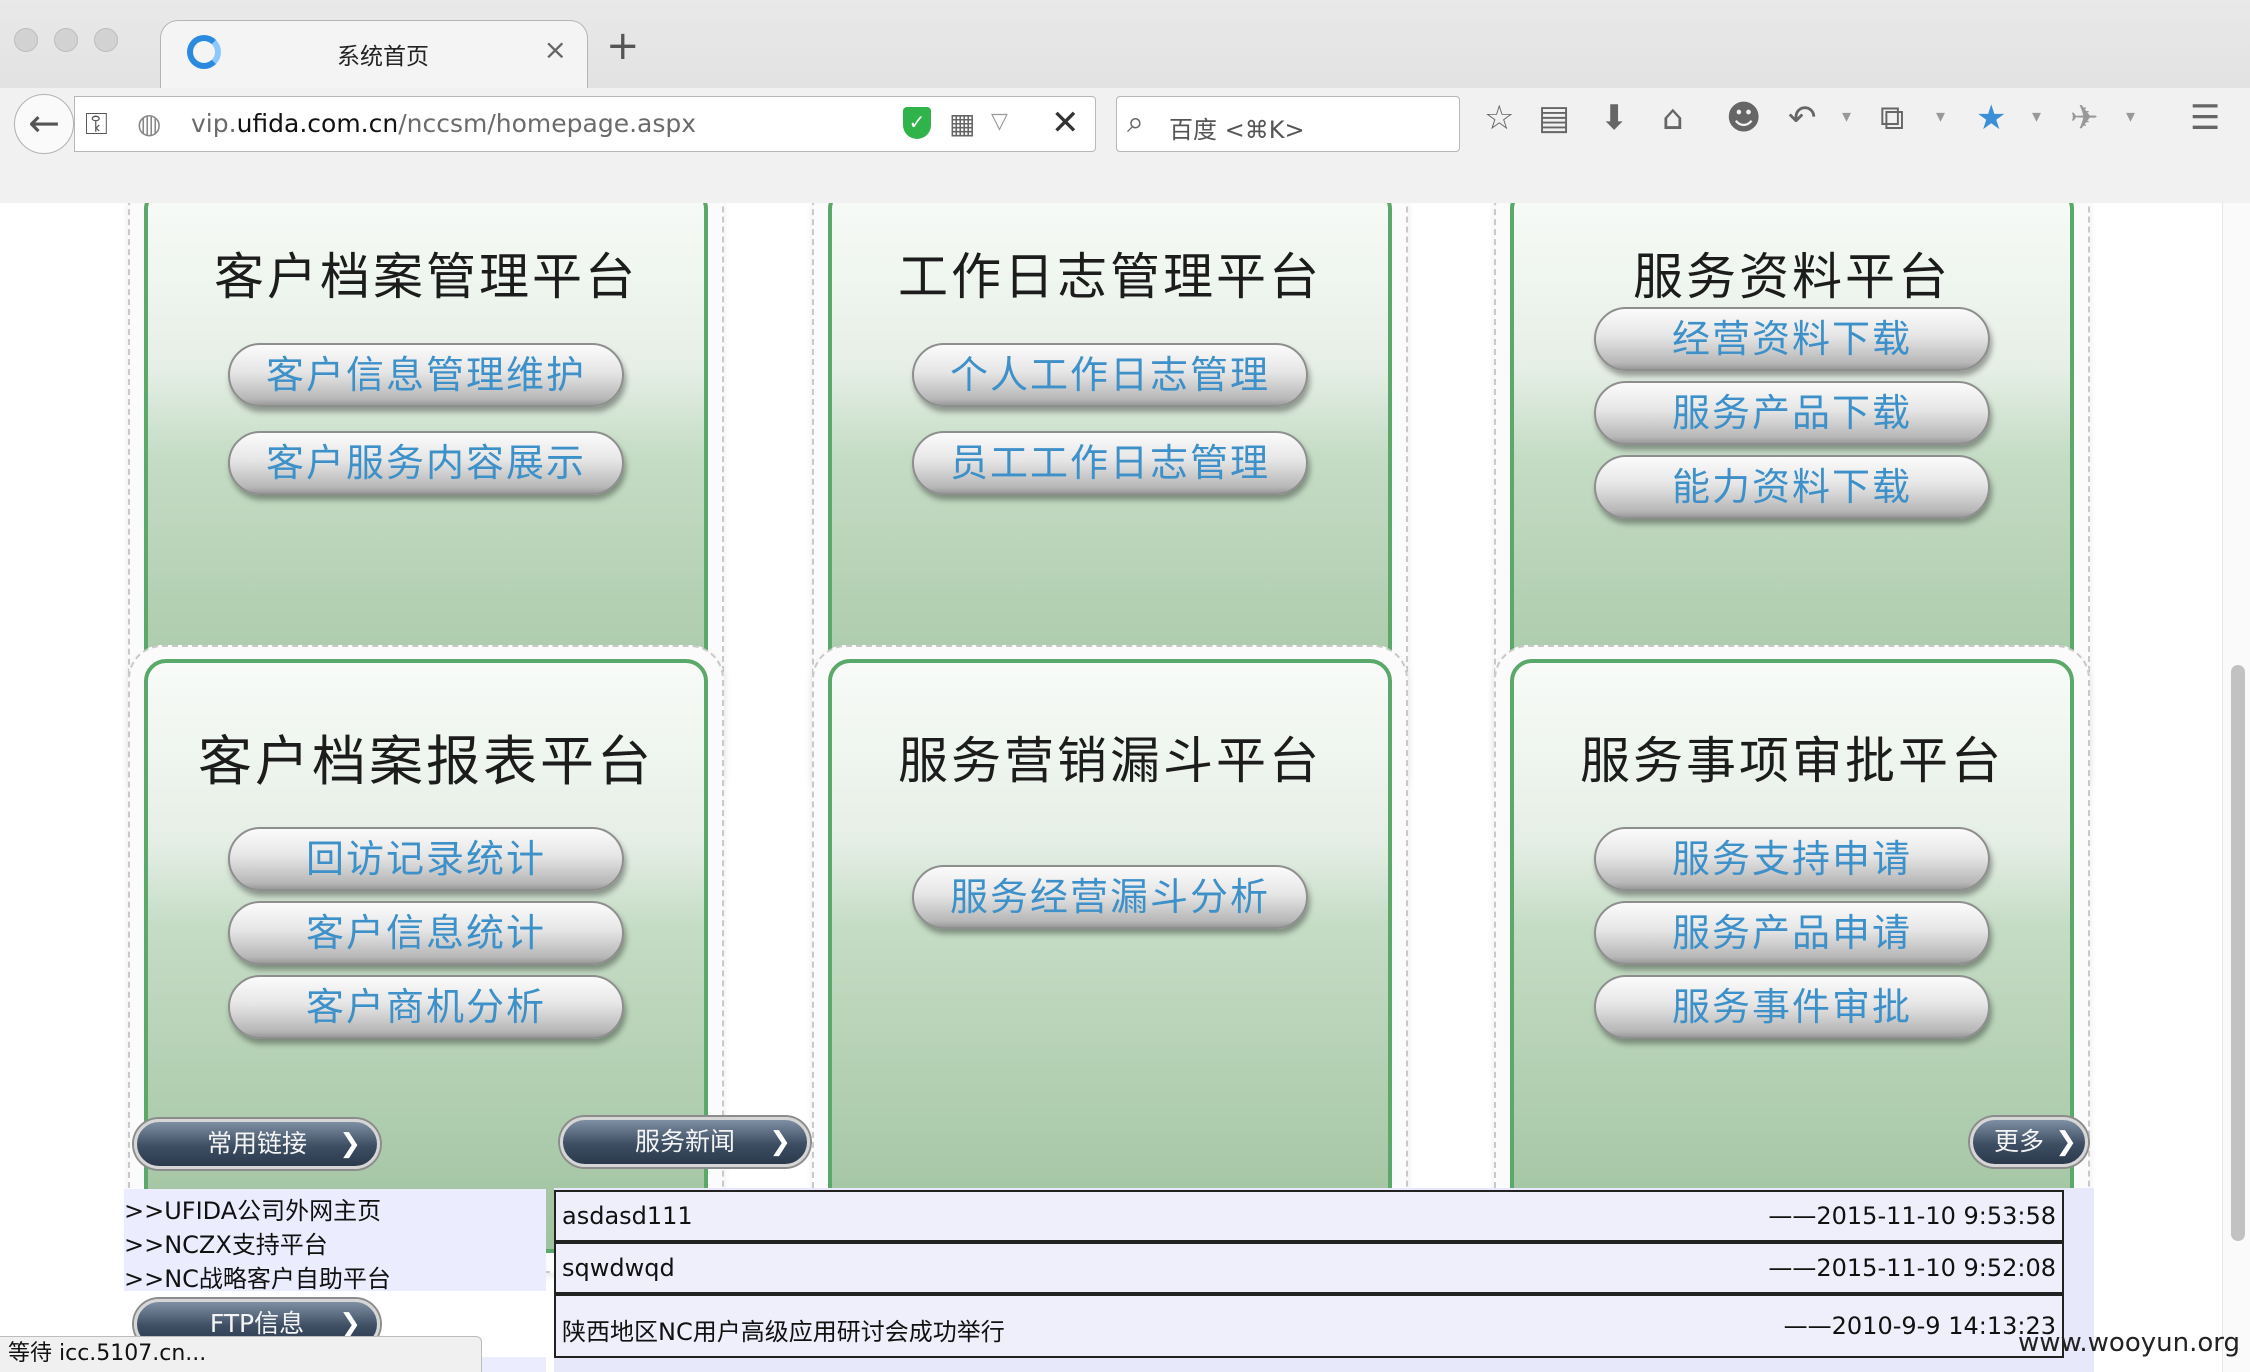 This screenshot has width=2250, height=1372. I want to click on search-bar: ⌕ 百度 <⌘K>, so click(1288, 124).